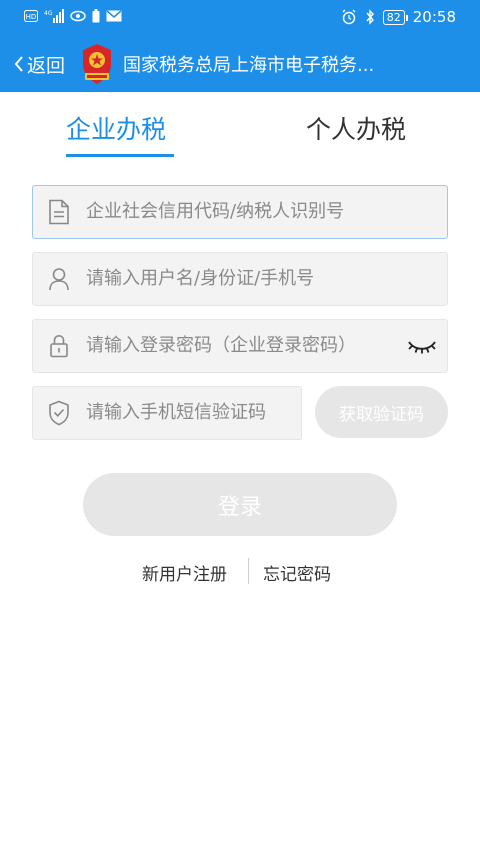 The height and width of the screenshot is (854, 480). Describe the element at coordinates (422, 346) in the screenshot. I see `eye-closed-icon` at that location.